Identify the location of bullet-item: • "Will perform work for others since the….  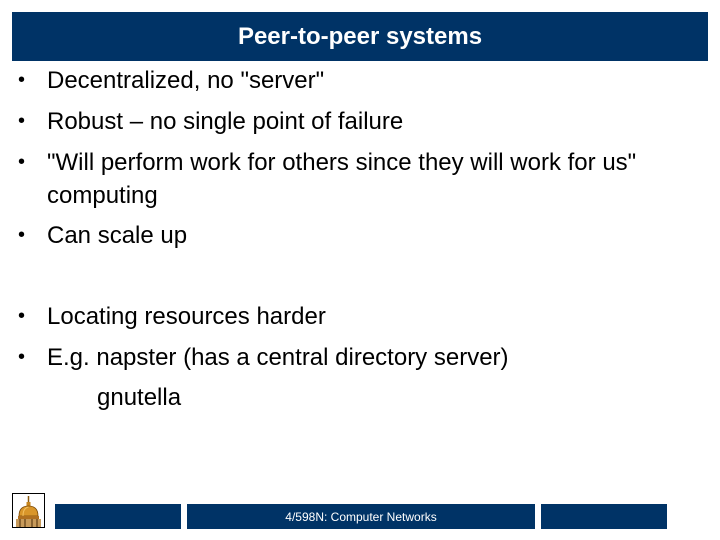
(363, 179).